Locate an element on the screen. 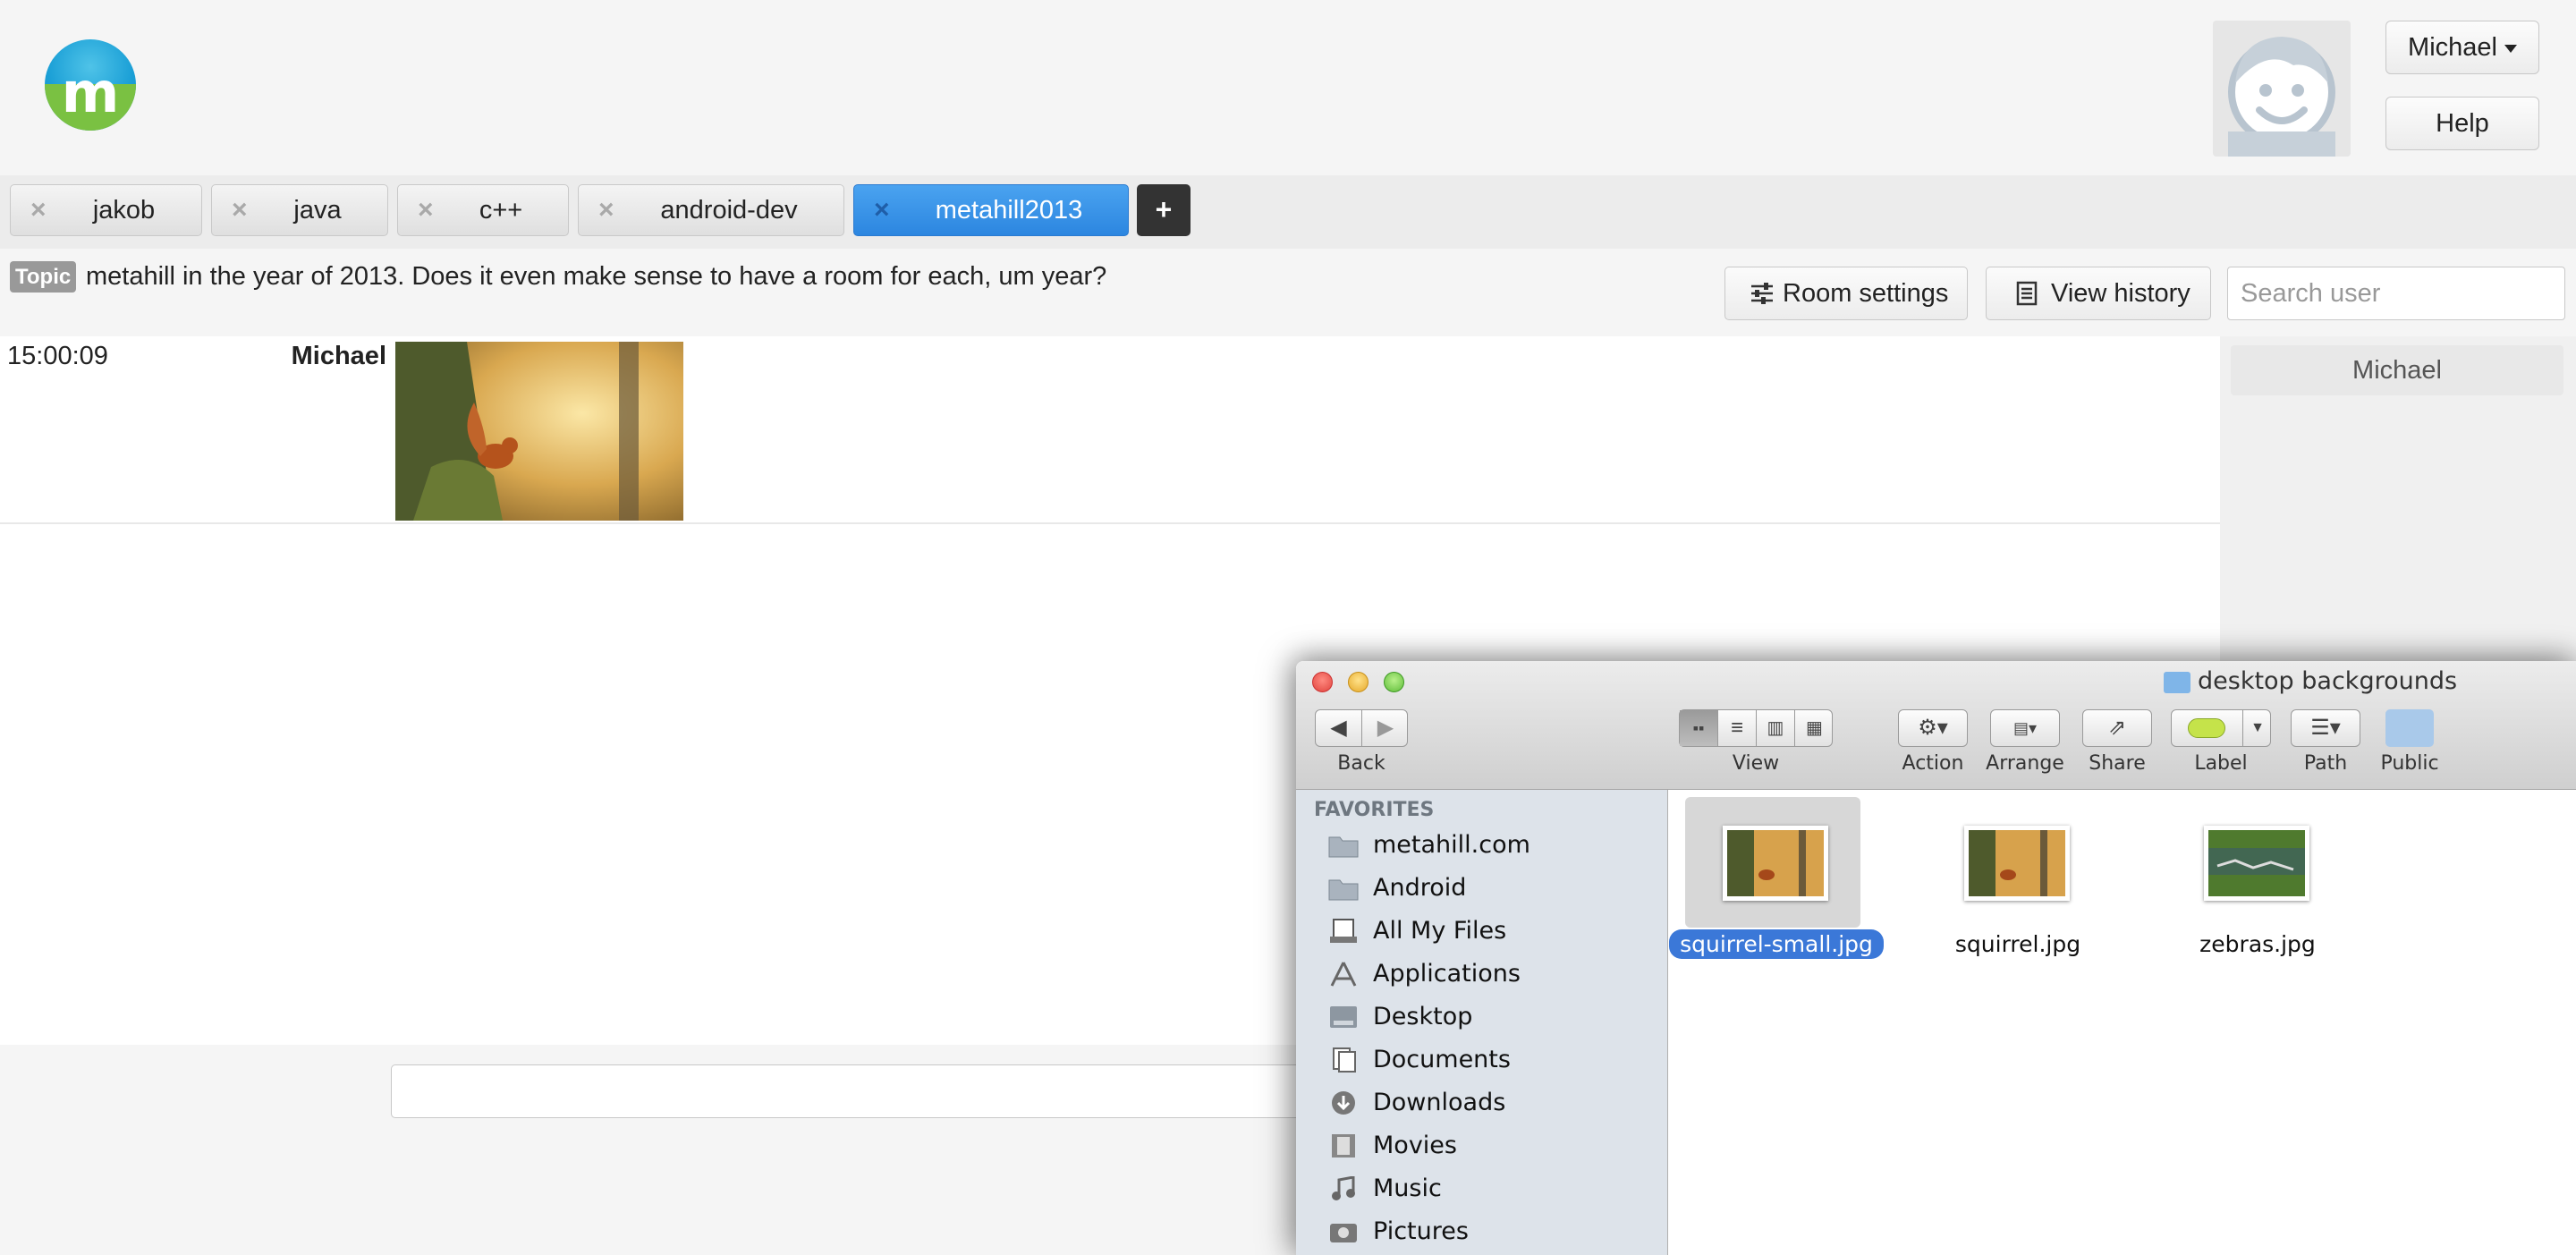 Image resolution: width=2576 pixels, height=1255 pixels. back-arrow-icon: ◀ is located at coordinates (1338, 728).